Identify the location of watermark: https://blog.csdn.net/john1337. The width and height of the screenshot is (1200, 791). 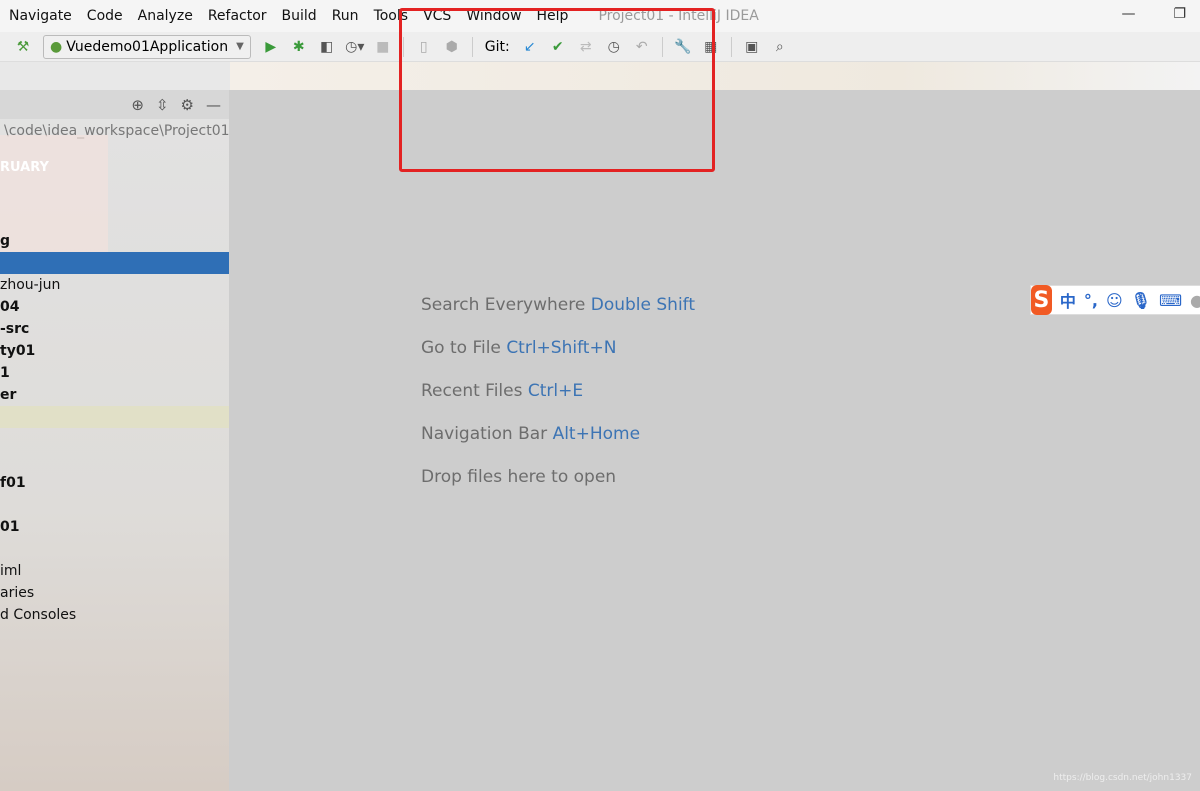
(1122, 778).